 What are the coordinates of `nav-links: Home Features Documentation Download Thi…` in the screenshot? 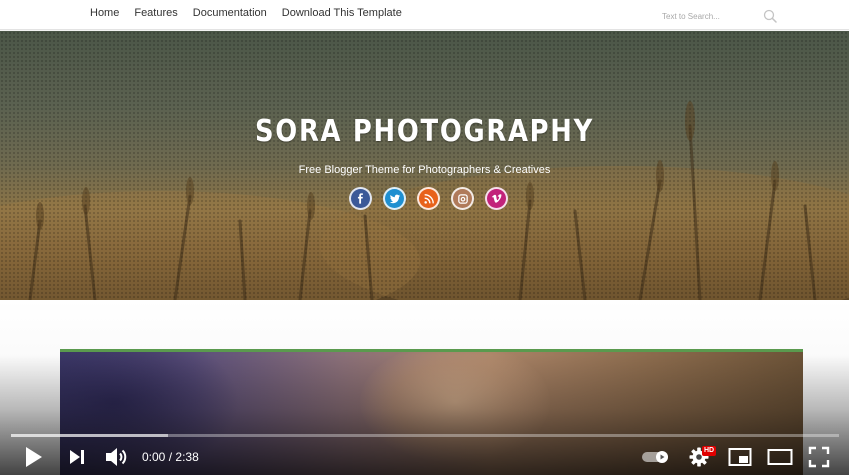 It's located at (246, 13).